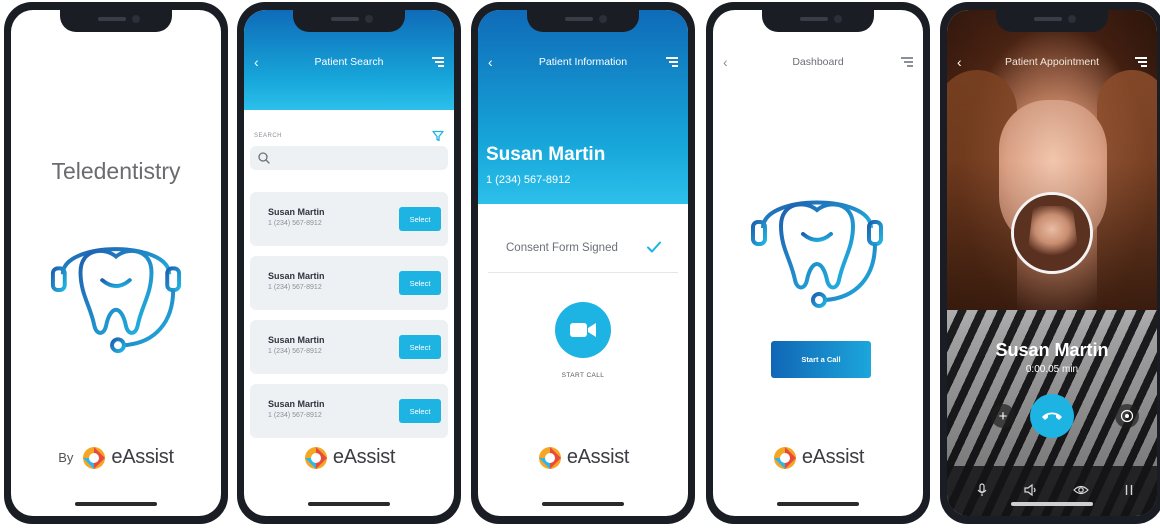  I want to click on page-title: Patient Information, so click(583, 62).